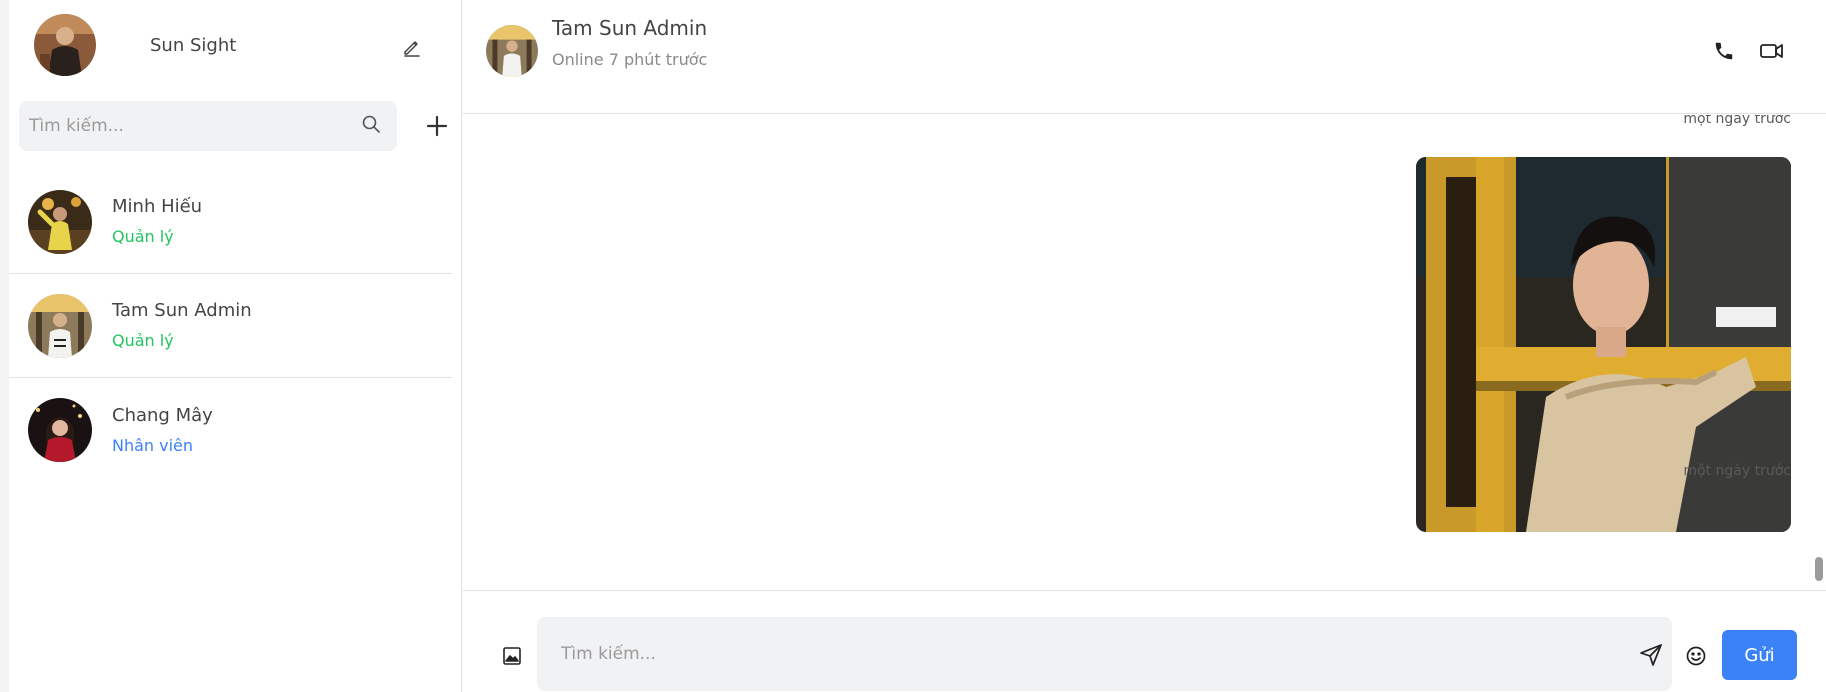 The image size is (1826, 692). Describe the element at coordinates (512, 51) in the screenshot. I see `peer-avatar` at that location.